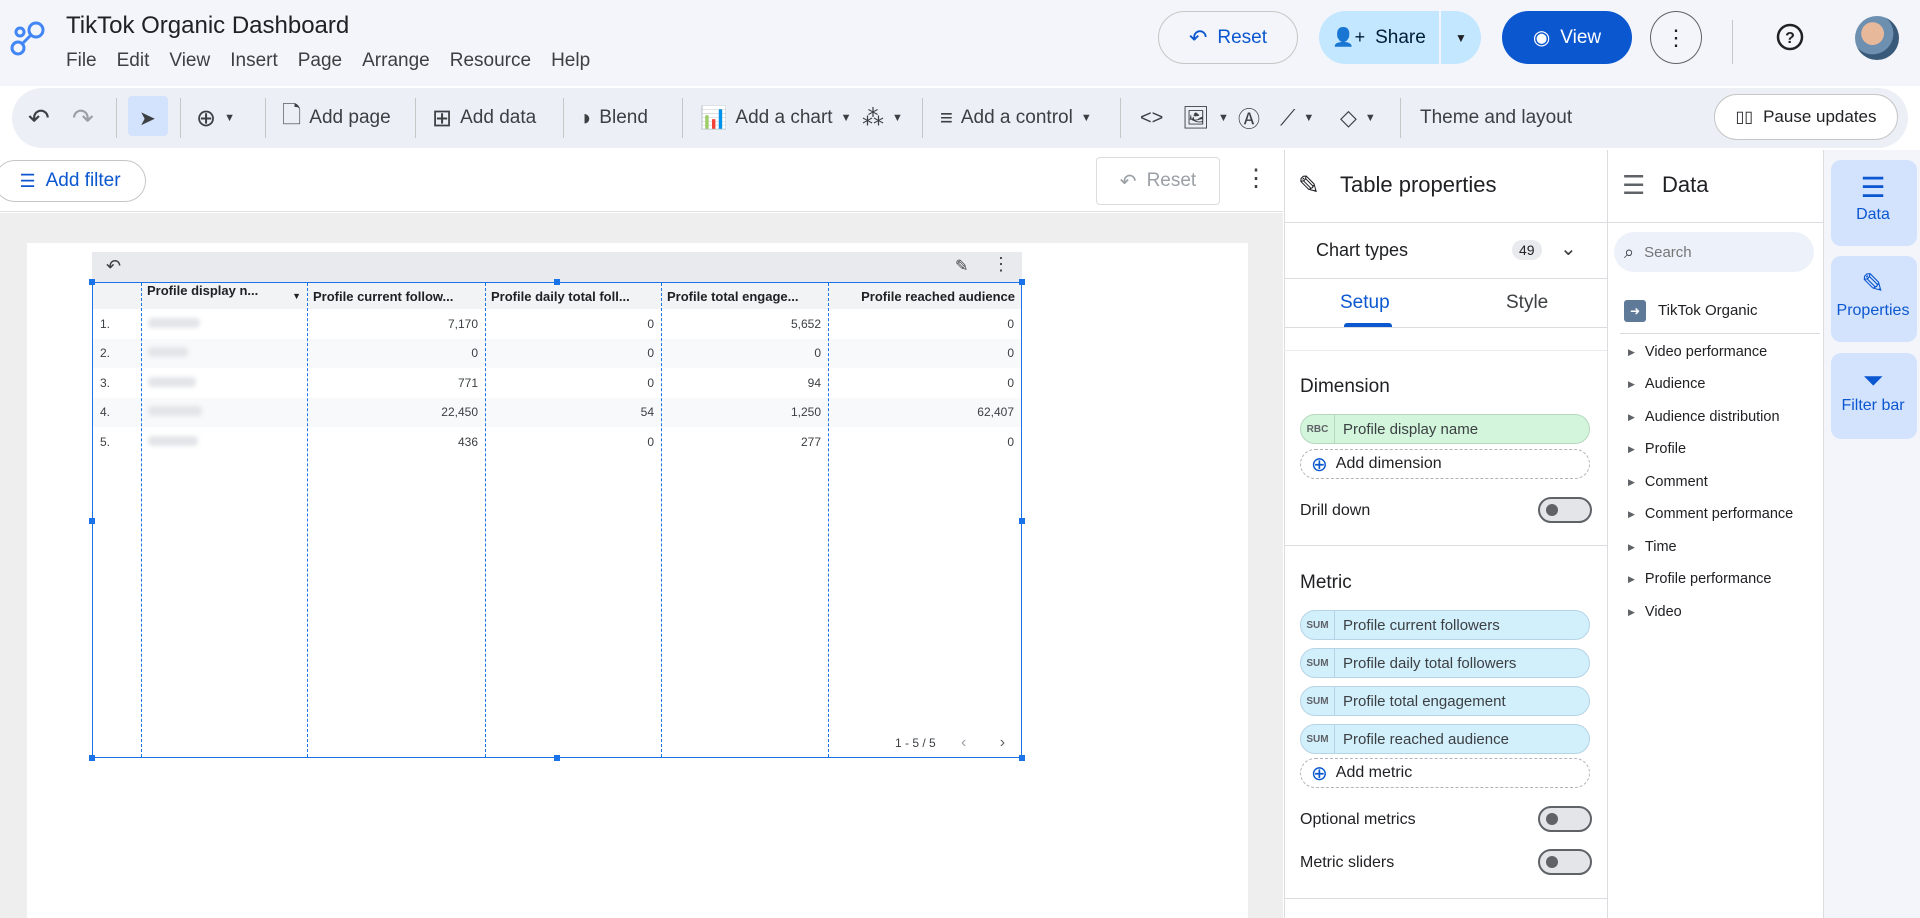  I want to click on data-search-field: ⌕, so click(1714, 252).